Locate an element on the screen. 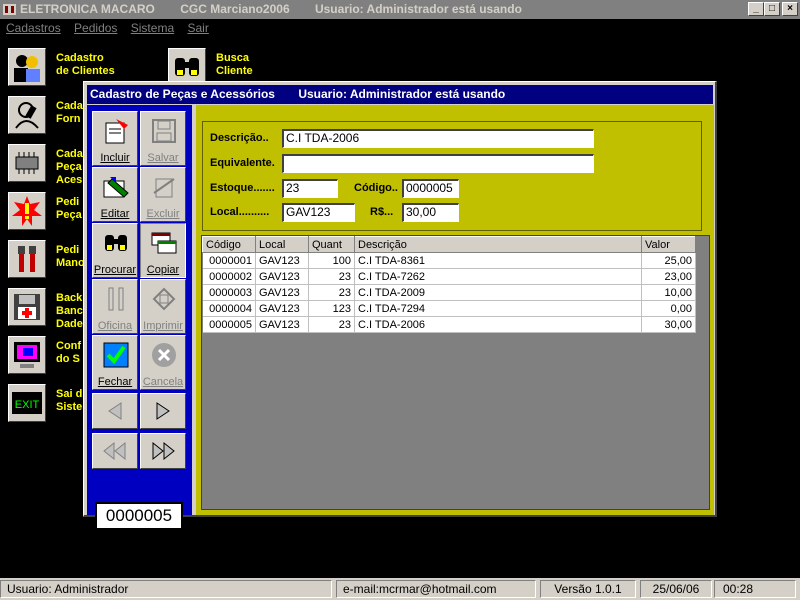  shortcut-pedido-pecas: Pedi Peça is located at coordinates (45, 211).